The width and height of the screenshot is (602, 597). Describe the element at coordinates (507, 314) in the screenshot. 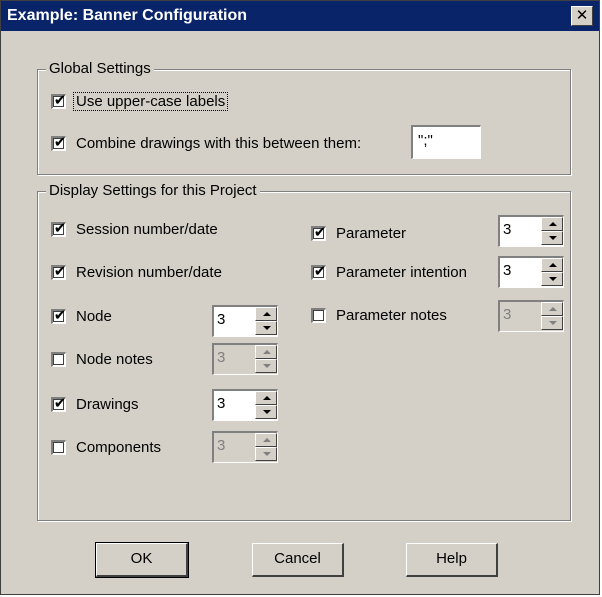

I see `parameter-notes-spinner-value: 3` at that location.